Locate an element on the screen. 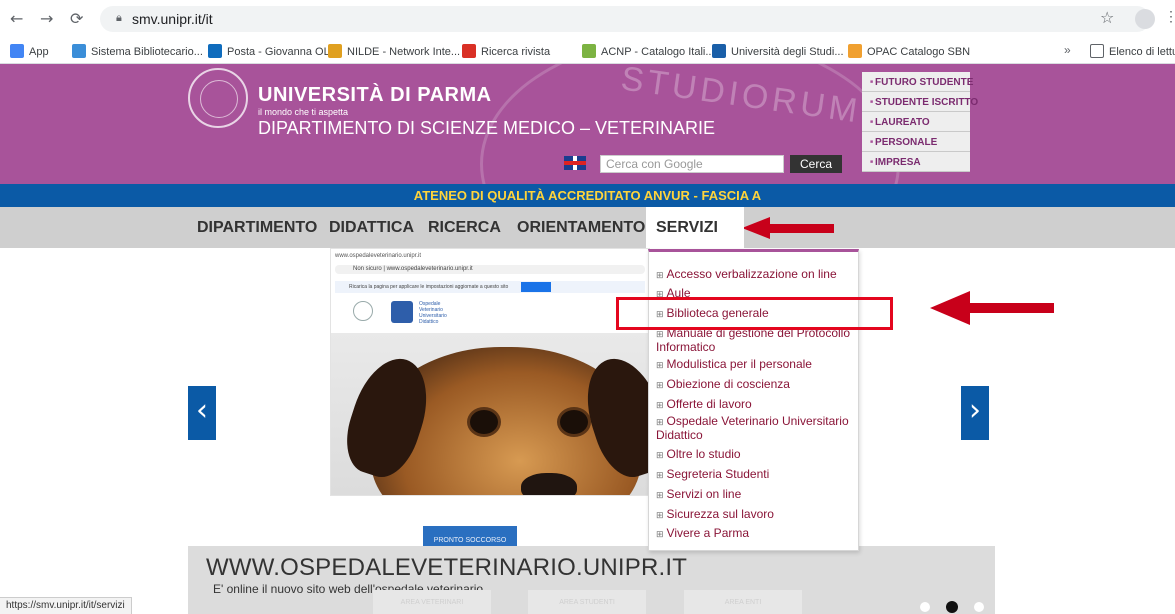  bookmarks-more-button: » is located at coordinates (1067, 50).